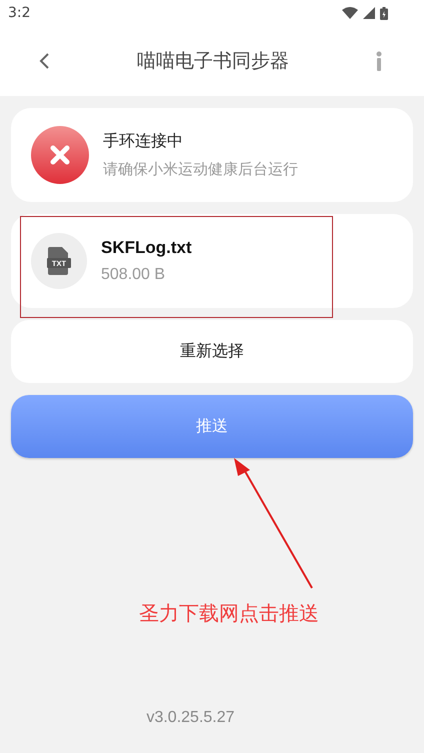  What do you see at coordinates (369, 13) in the screenshot?
I see `signal-icon` at bounding box center [369, 13].